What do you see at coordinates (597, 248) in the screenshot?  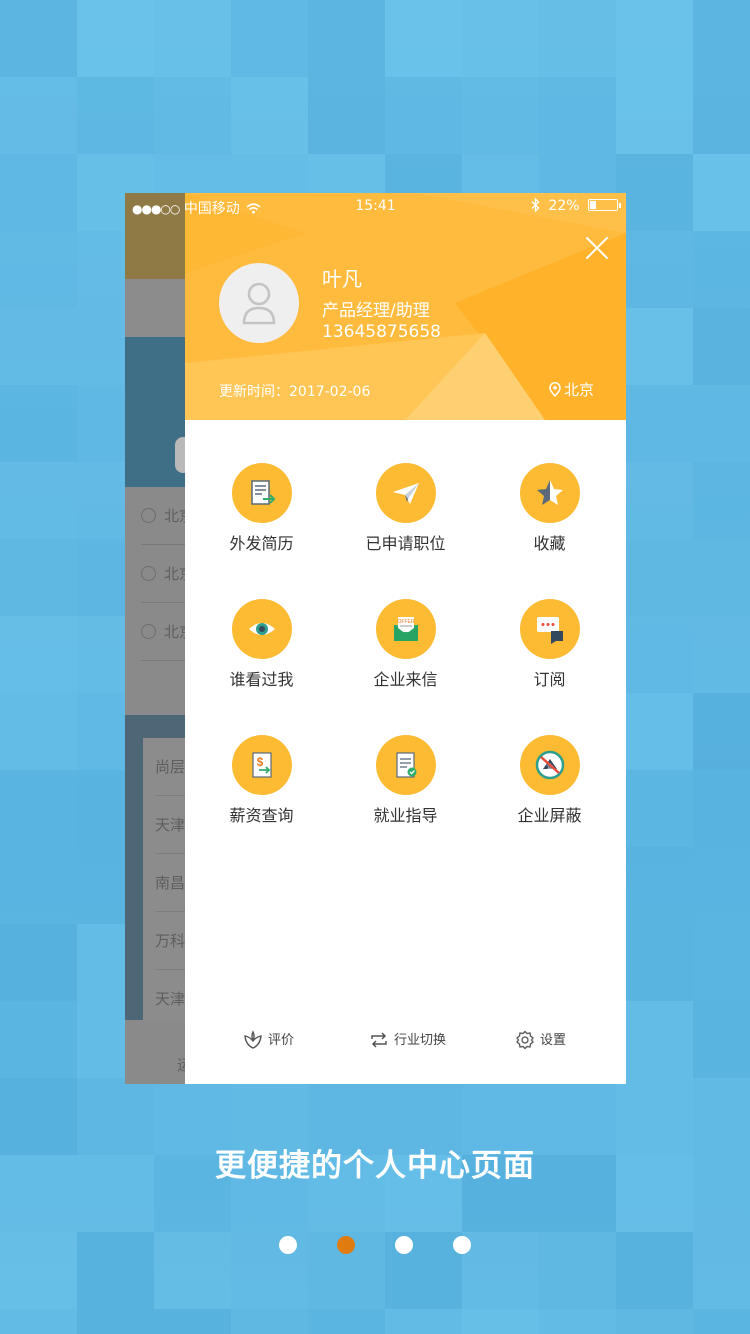 I see `close-button` at bounding box center [597, 248].